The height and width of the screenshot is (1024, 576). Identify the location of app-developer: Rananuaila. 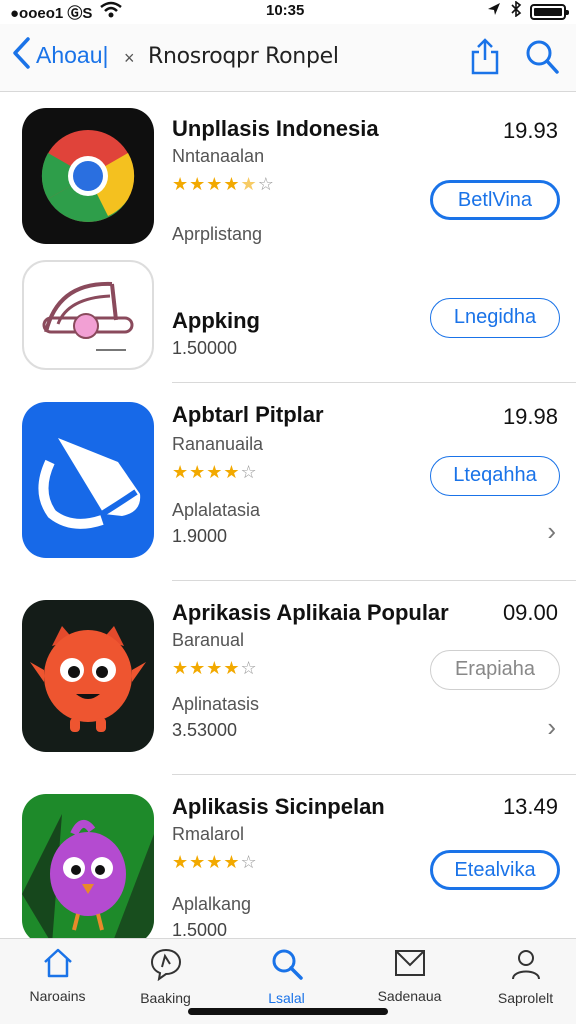
(218, 444).